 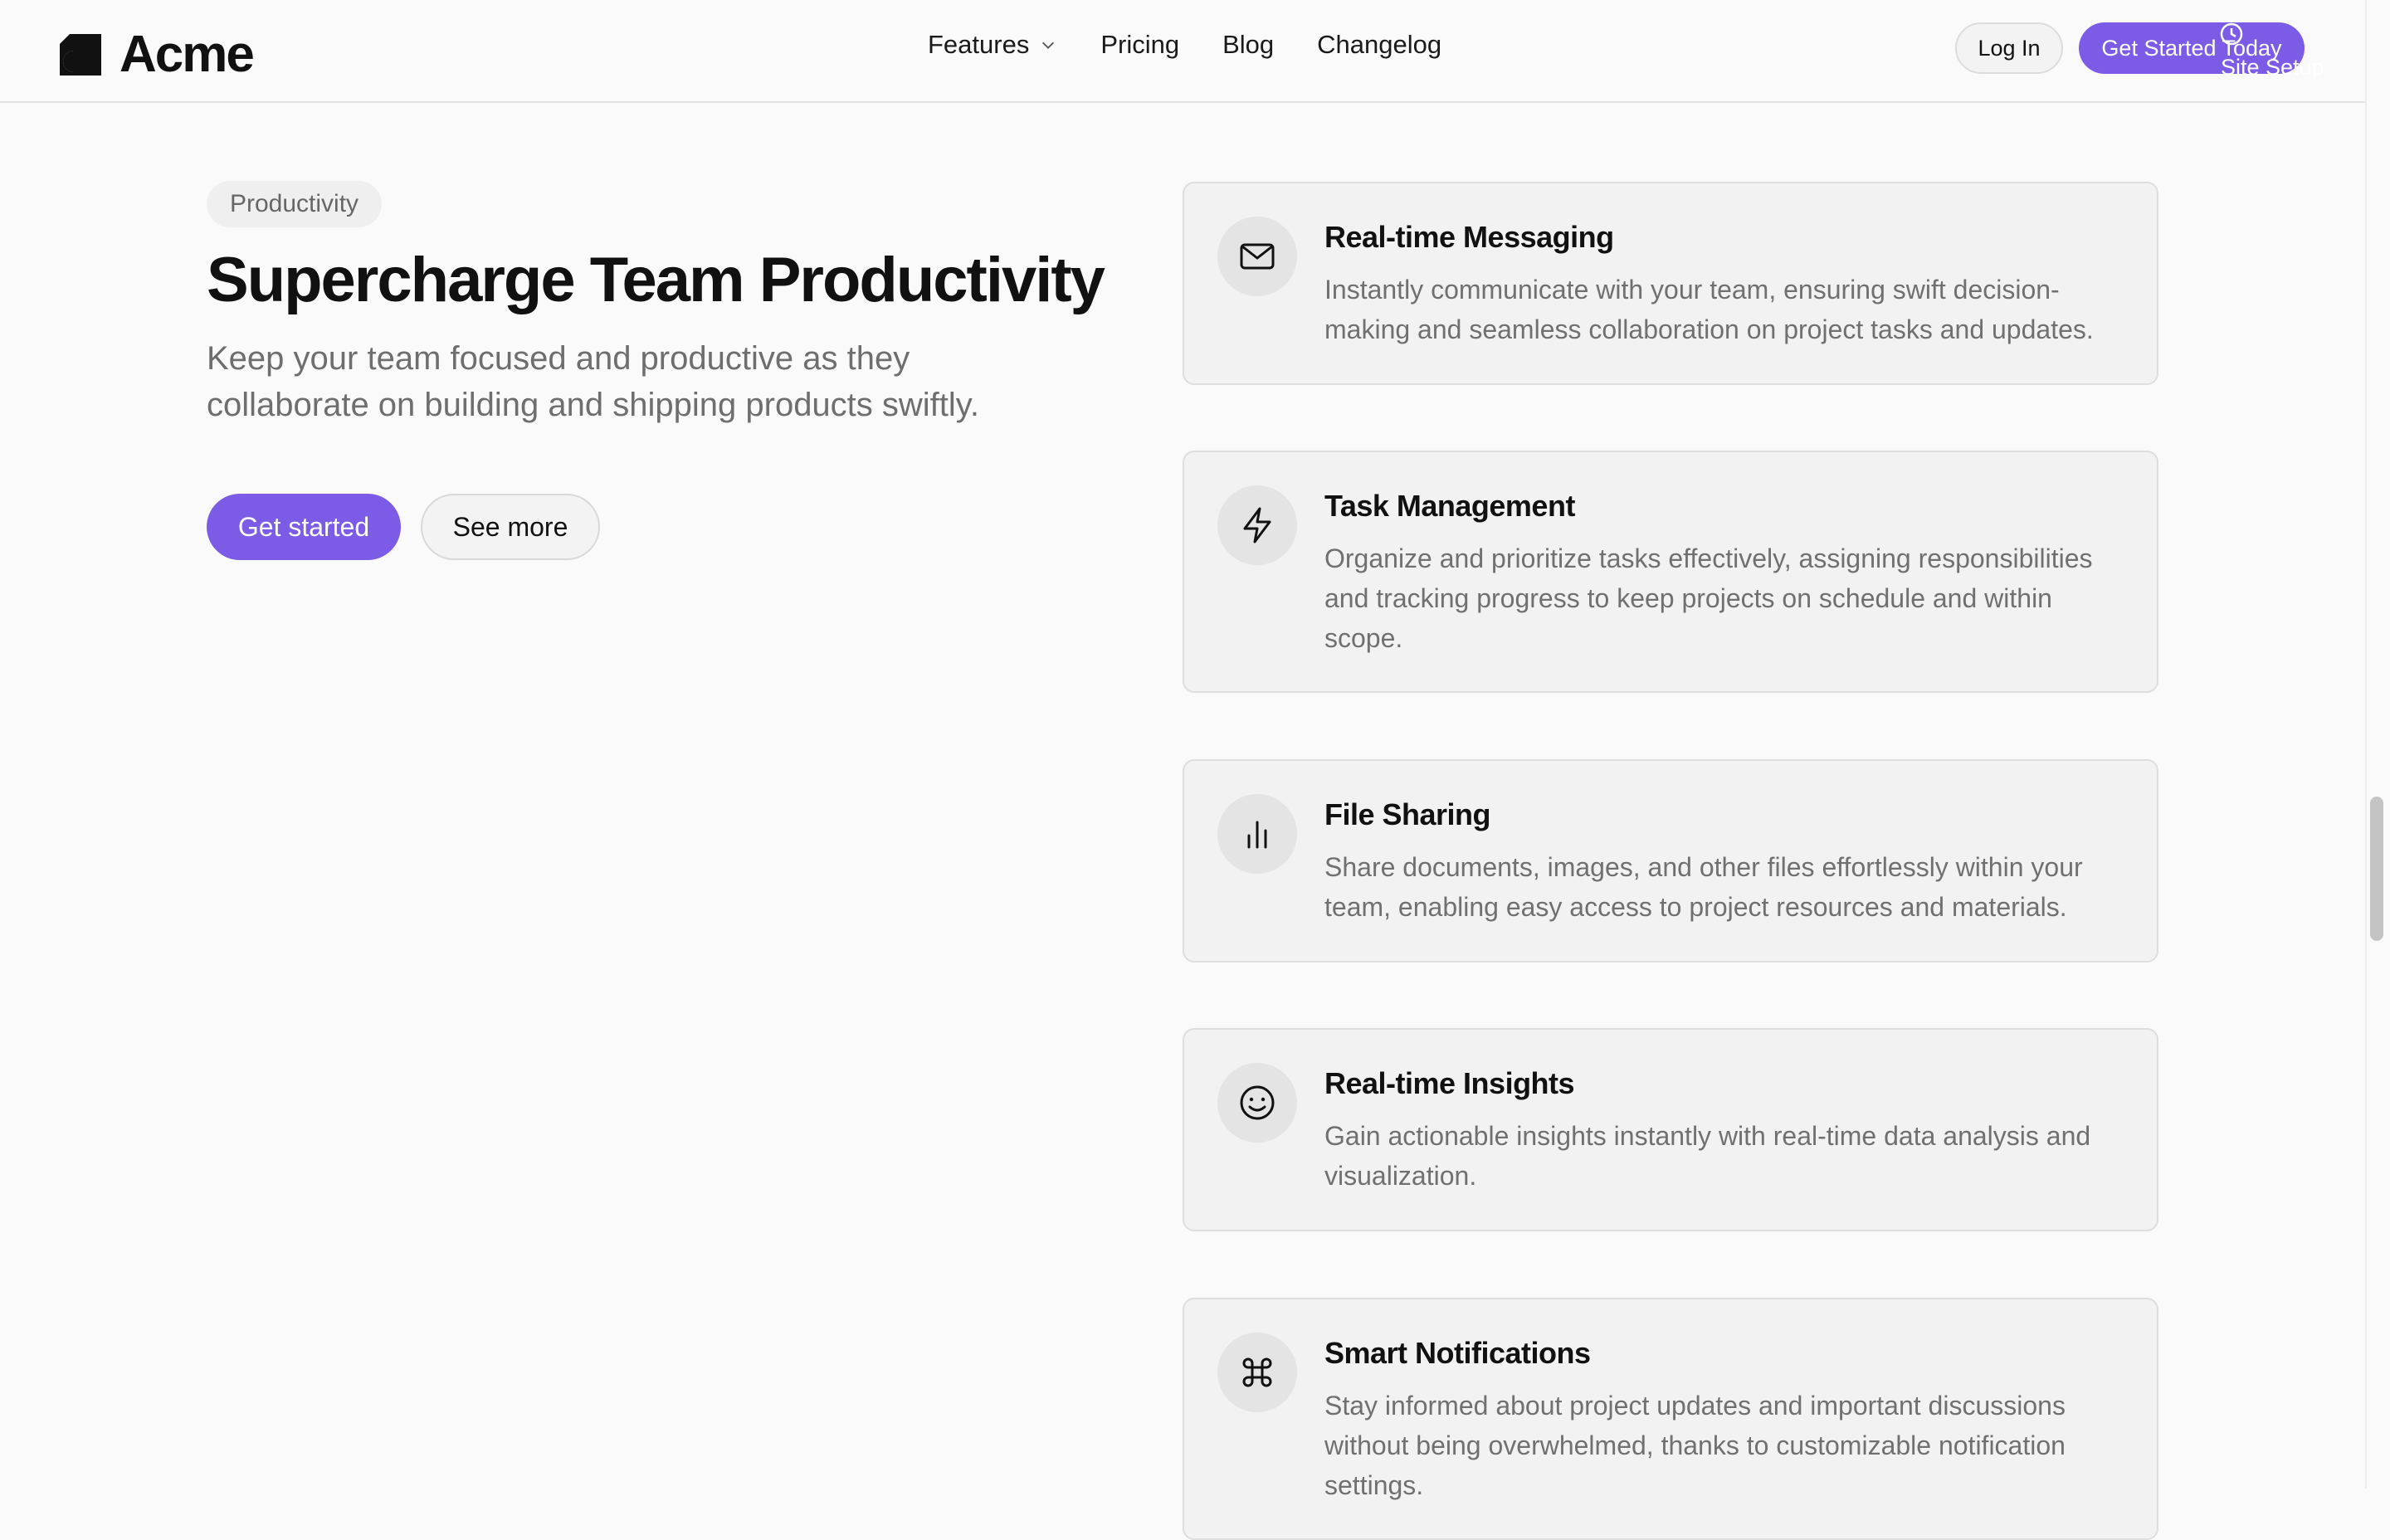 I want to click on section-badge: Productivity, so click(x=295, y=204).